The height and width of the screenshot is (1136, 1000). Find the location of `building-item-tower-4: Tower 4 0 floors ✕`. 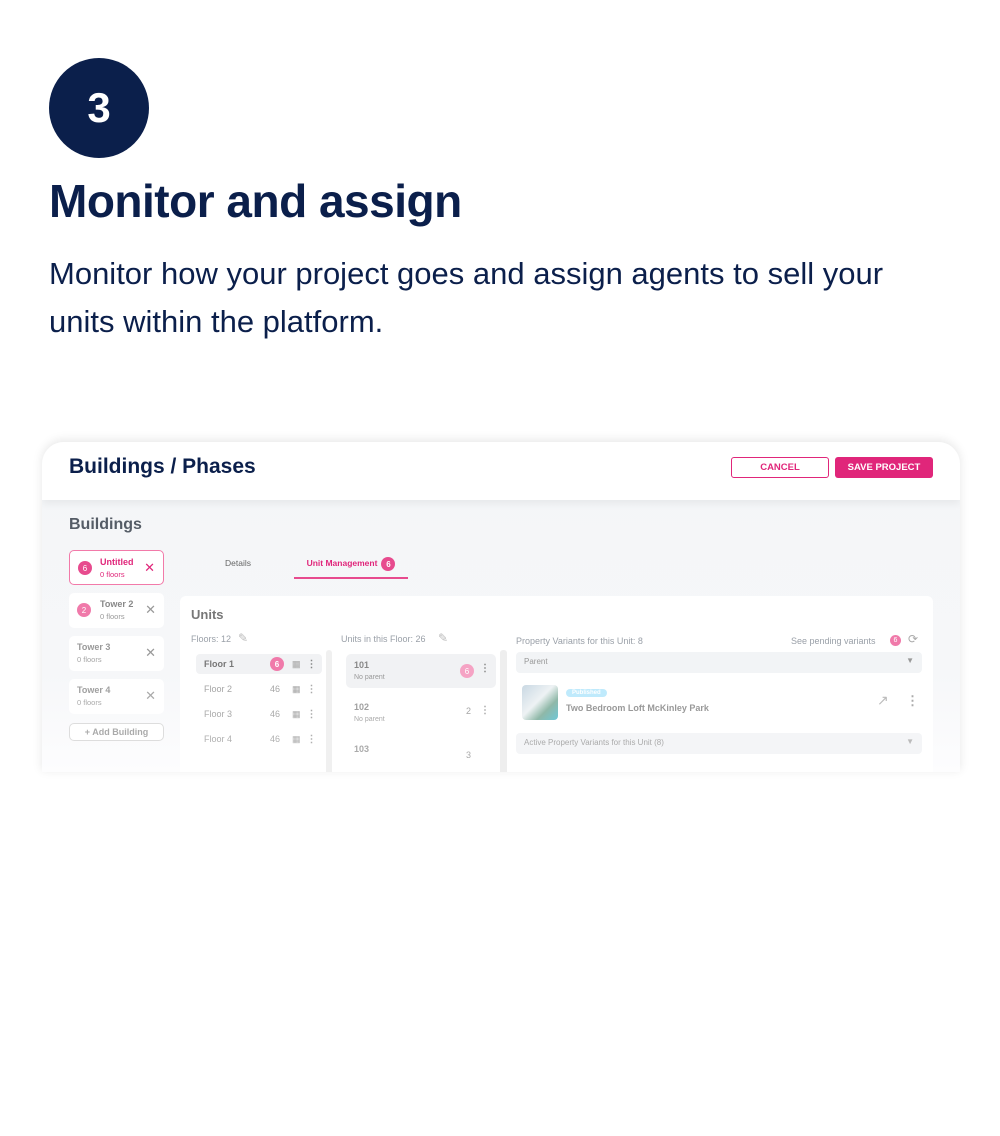

building-item-tower-4: Tower 4 0 floors ✕ is located at coordinates (116, 696).